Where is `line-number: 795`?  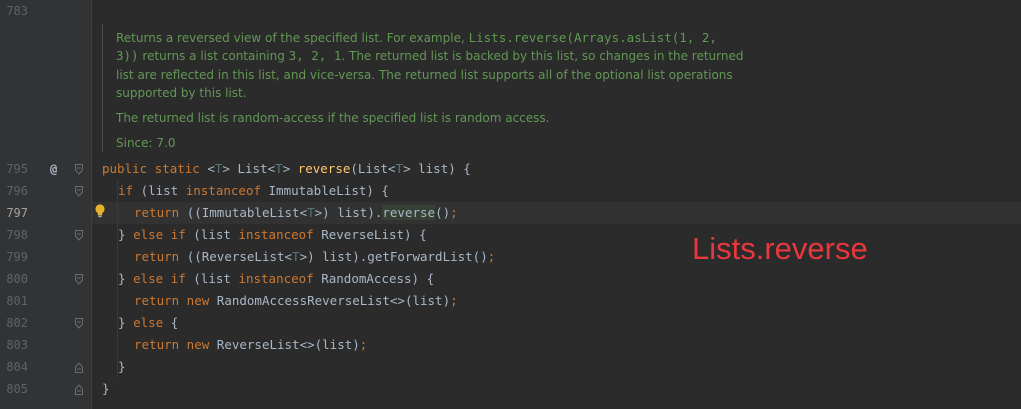
line-number: 795 is located at coordinates (17, 169).